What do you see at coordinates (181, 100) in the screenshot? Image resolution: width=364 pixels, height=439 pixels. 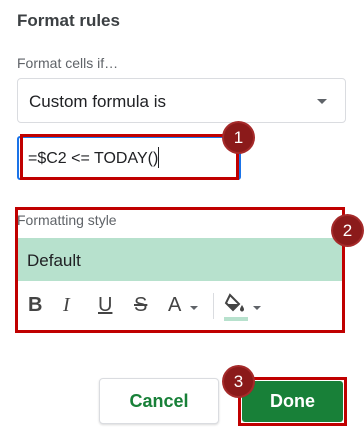 I see `condition-dropdown: Custom formula is` at bounding box center [181, 100].